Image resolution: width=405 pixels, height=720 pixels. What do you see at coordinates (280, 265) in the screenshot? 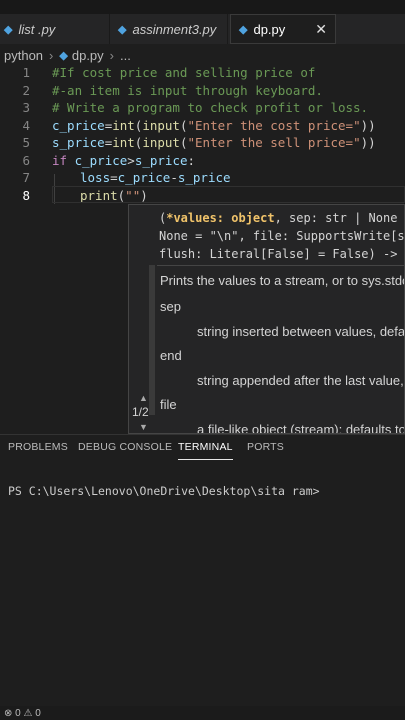
I see `popup-divider` at bounding box center [280, 265].